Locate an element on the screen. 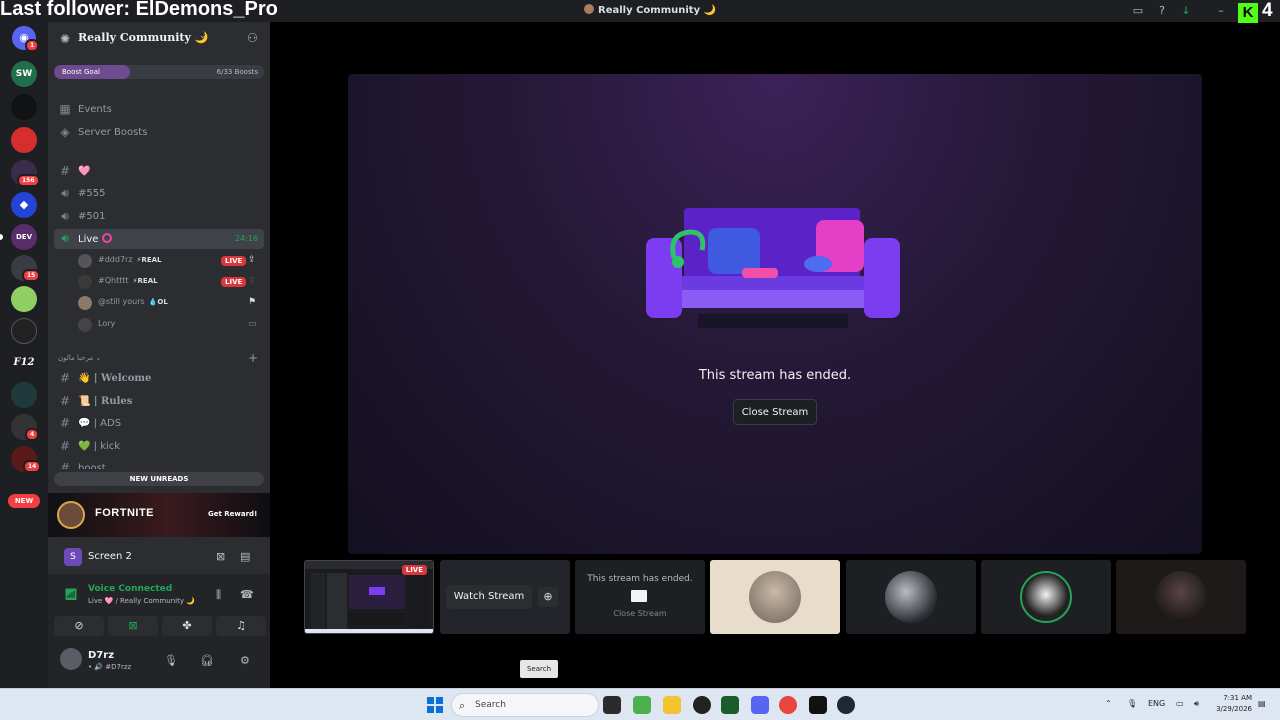 The width and height of the screenshot is (1280, 720). add-channel-icon: + is located at coordinates (253, 358).